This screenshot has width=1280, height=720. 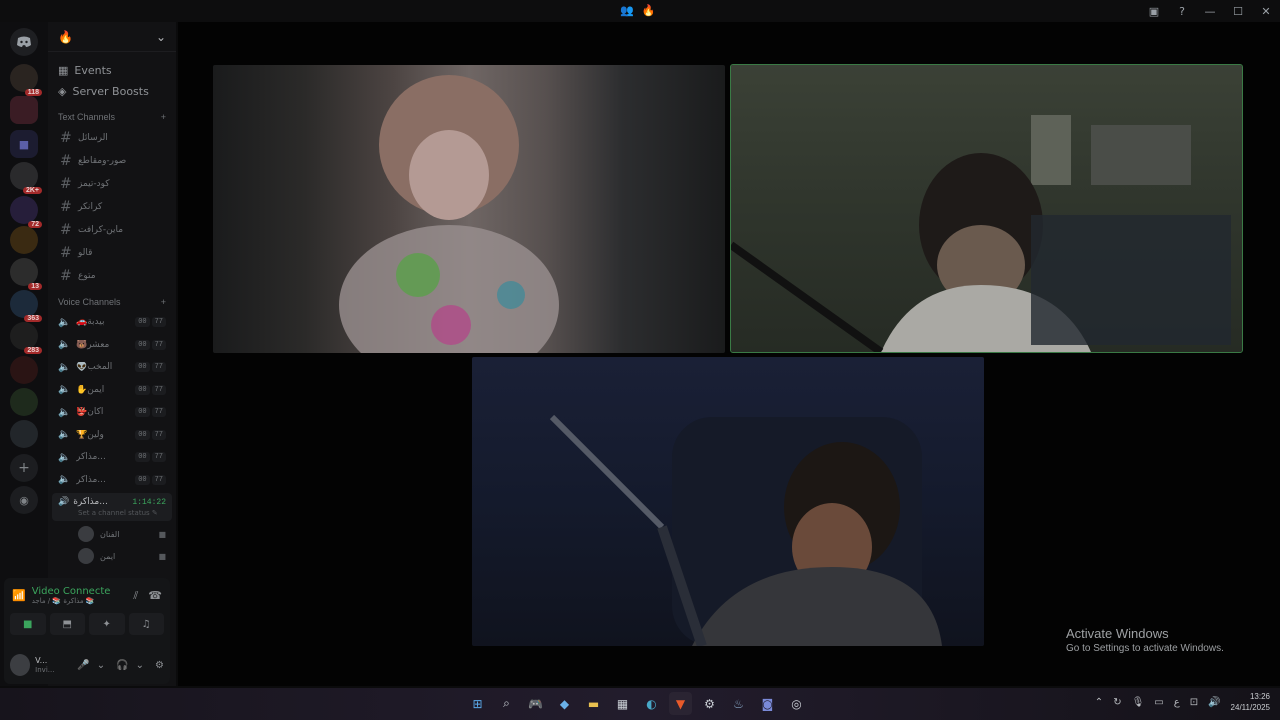 I want to click on voice-member: الفنان ■, so click(x=112, y=534).